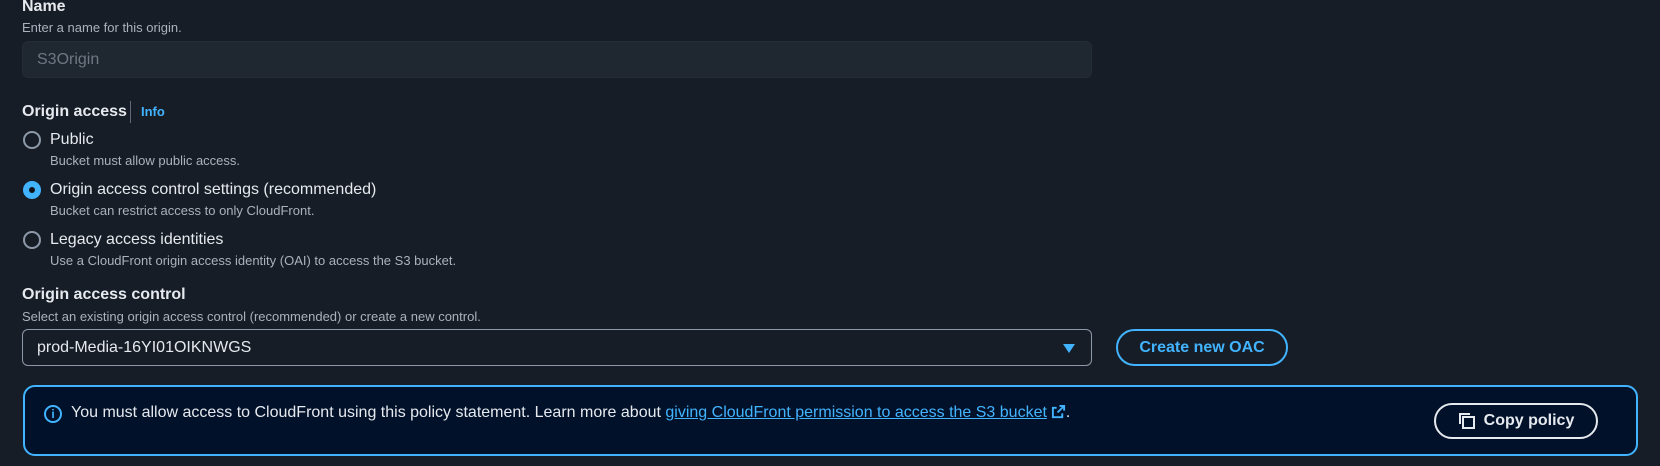 The image size is (1660, 466). I want to click on caret-down-icon, so click(1069, 348).